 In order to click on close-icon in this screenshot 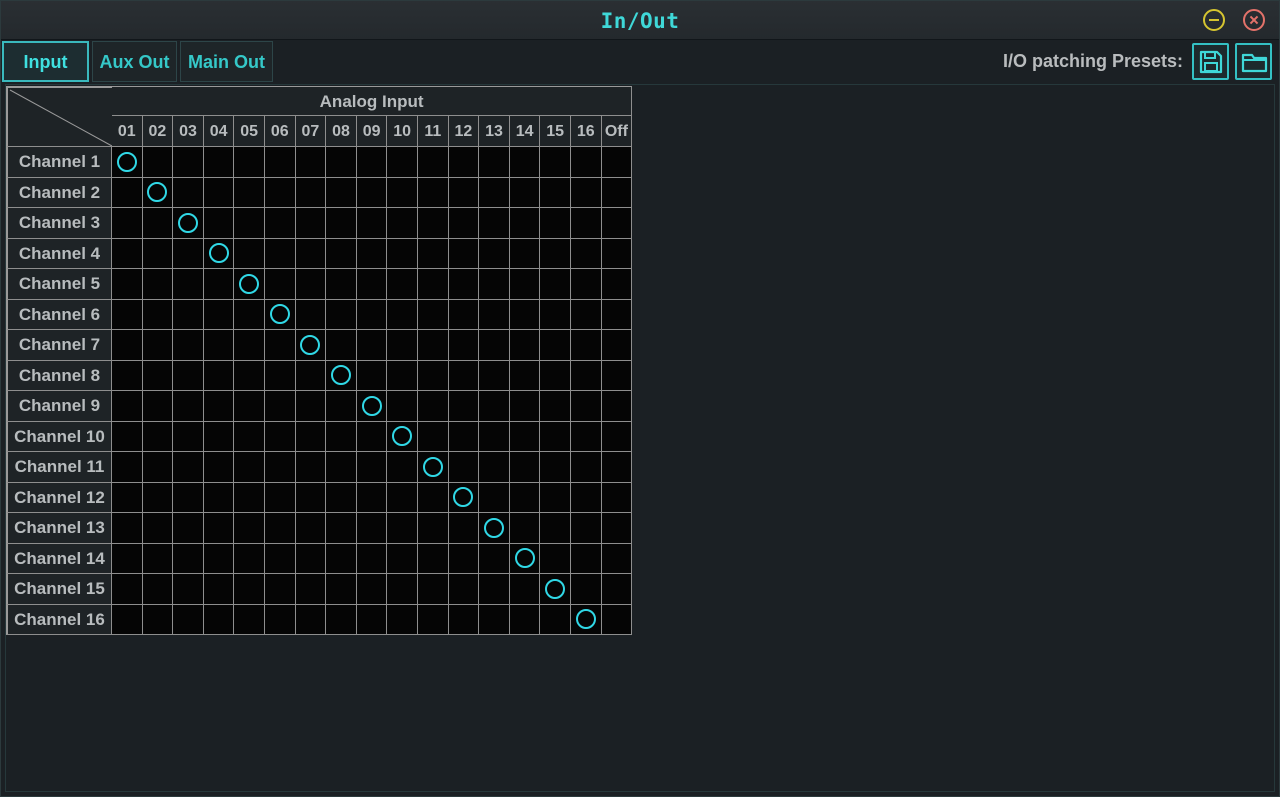, I will do `click(1254, 20)`.